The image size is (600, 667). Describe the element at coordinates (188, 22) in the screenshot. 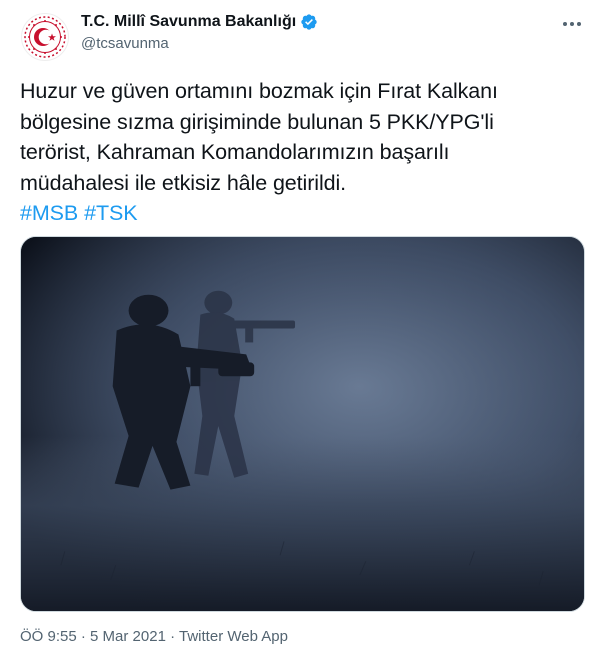

I see `display-name: T.C. Millî Savunma Bakanlığı` at that location.